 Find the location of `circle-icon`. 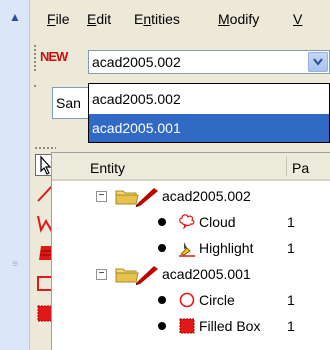

circle-icon is located at coordinates (187, 300).